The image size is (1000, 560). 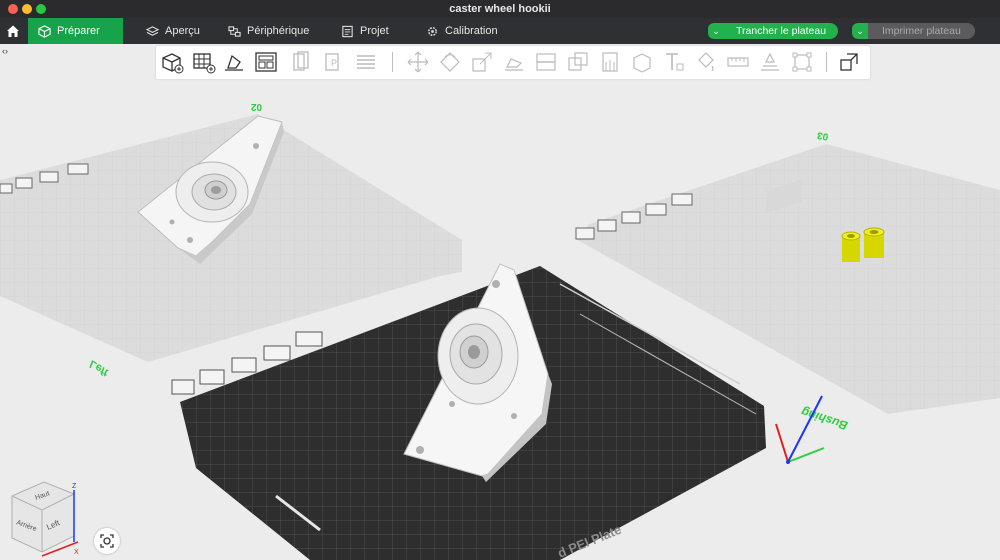 I want to click on collapse-sidebar-button: ‹›, so click(x=5, y=51).